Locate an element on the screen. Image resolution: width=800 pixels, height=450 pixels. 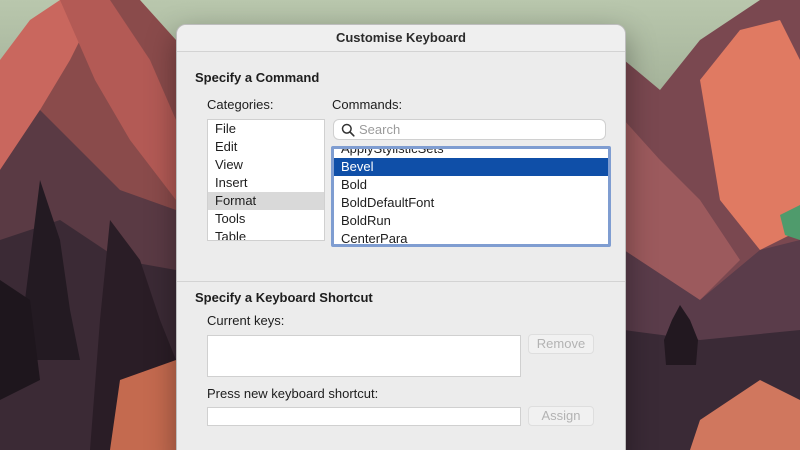
category-item-format: Format is located at coordinates (266, 201).